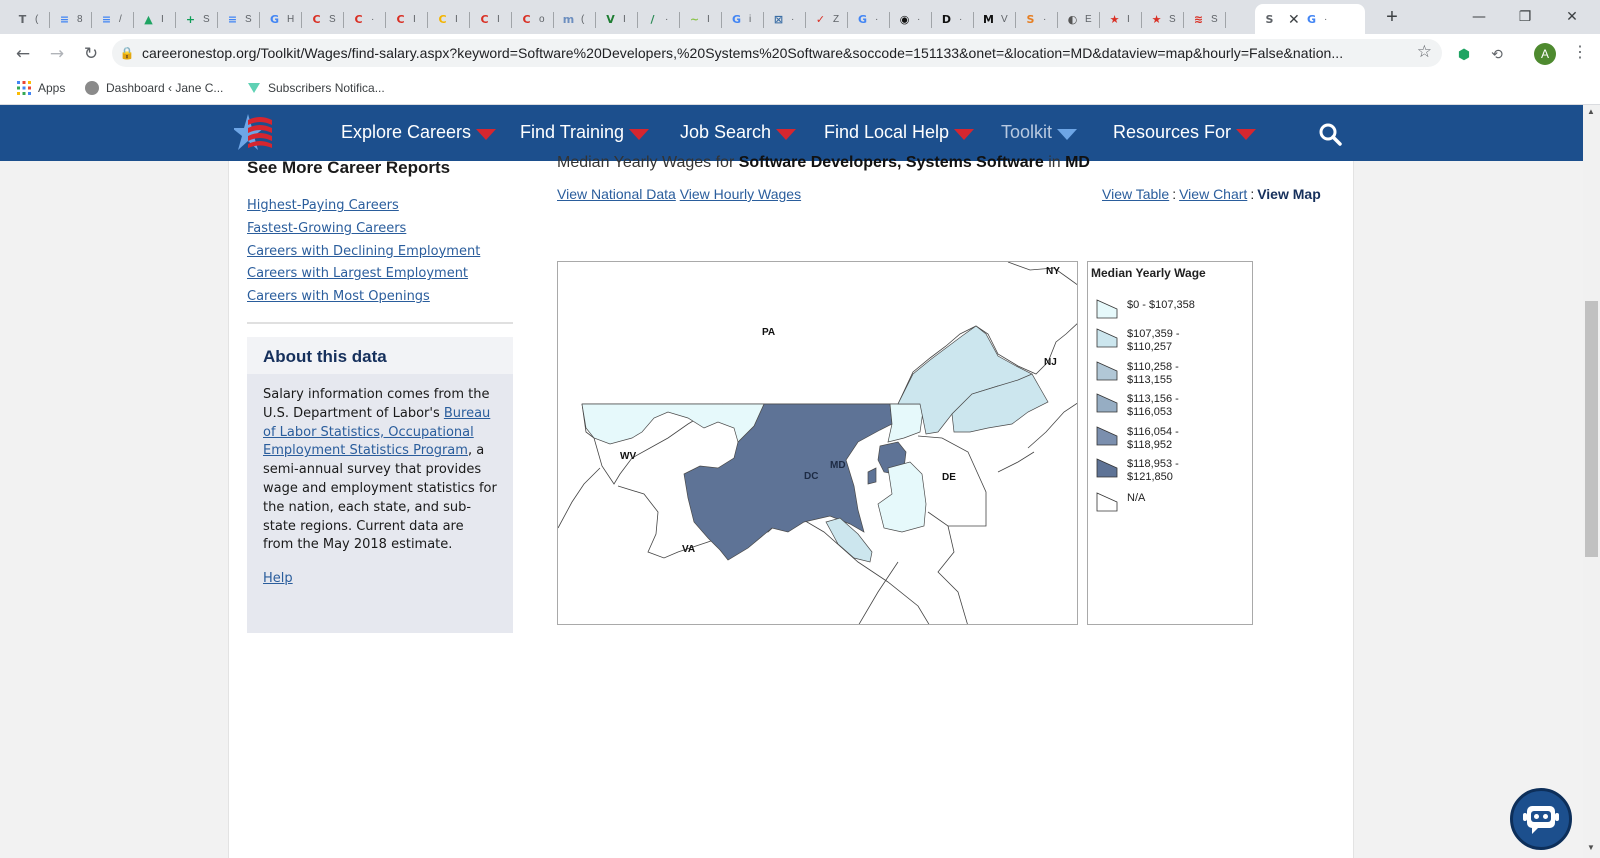  What do you see at coordinates (91, 54) in the screenshot?
I see `reload-icon: ↻` at bounding box center [91, 54].